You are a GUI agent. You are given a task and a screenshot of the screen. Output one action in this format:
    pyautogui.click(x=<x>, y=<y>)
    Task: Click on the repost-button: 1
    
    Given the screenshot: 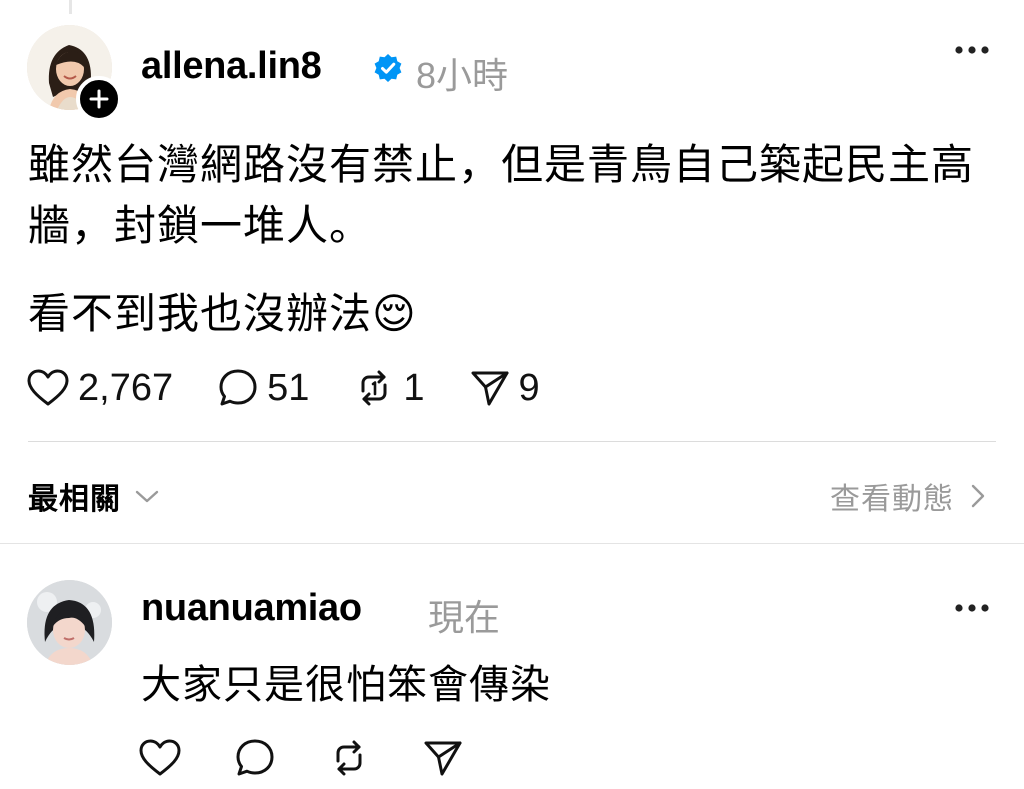 What is the action you would take?
    pyautogui.click(x=389, y=388)
    